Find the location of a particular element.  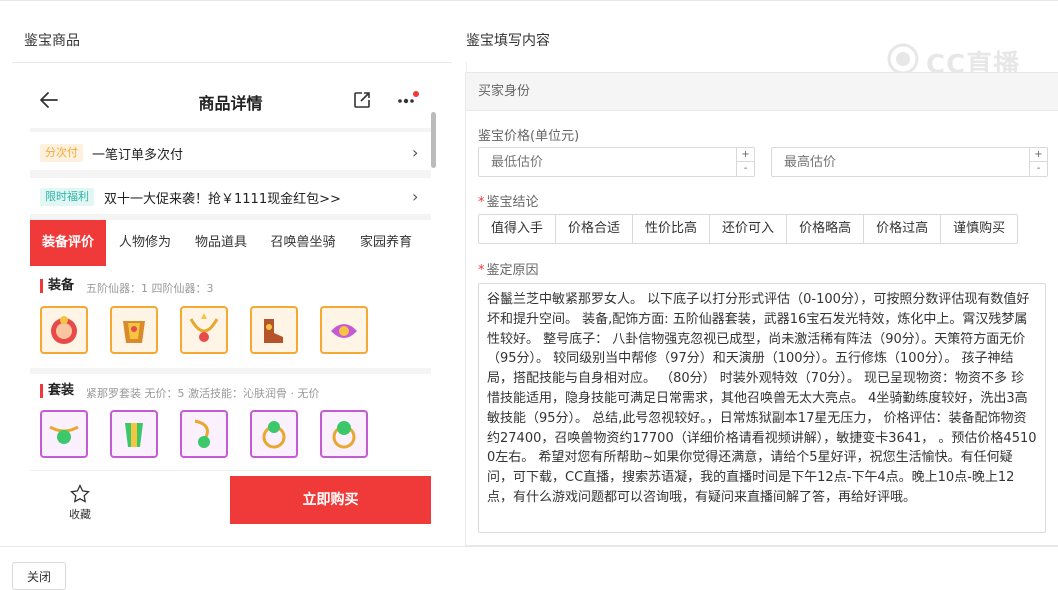

price-label: 鉴宝价格(单位元) is located at coordinates (528, 134).